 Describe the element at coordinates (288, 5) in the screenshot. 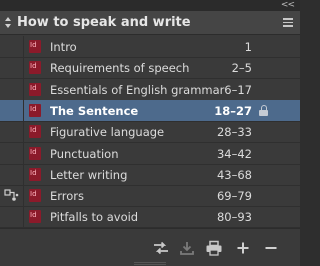

I see `collapse-panel-button: <<` at that location.